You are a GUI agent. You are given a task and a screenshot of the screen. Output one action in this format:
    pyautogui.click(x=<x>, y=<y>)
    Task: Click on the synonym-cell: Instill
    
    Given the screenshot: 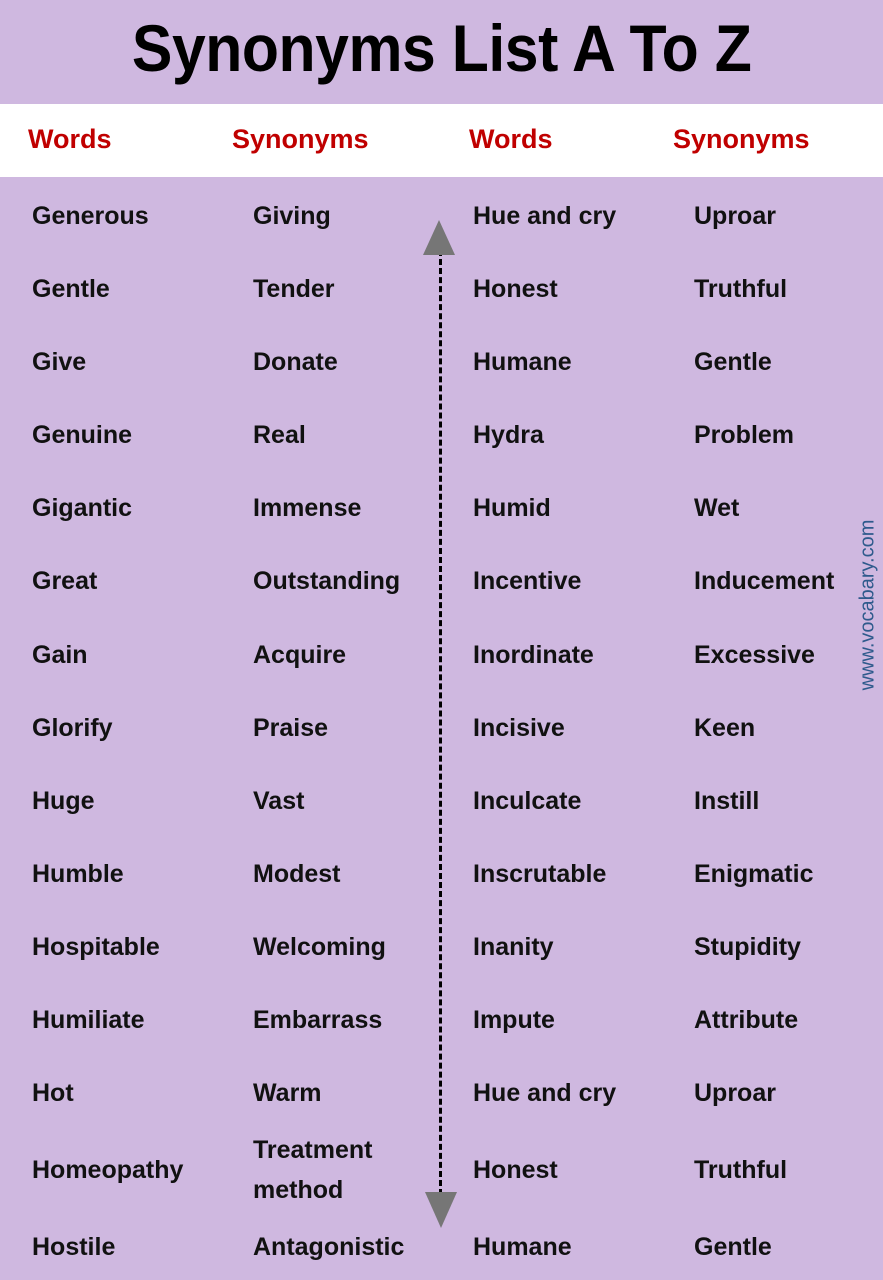 What is the action you would take?
    pyautogui.click(x=727, y=801)
    